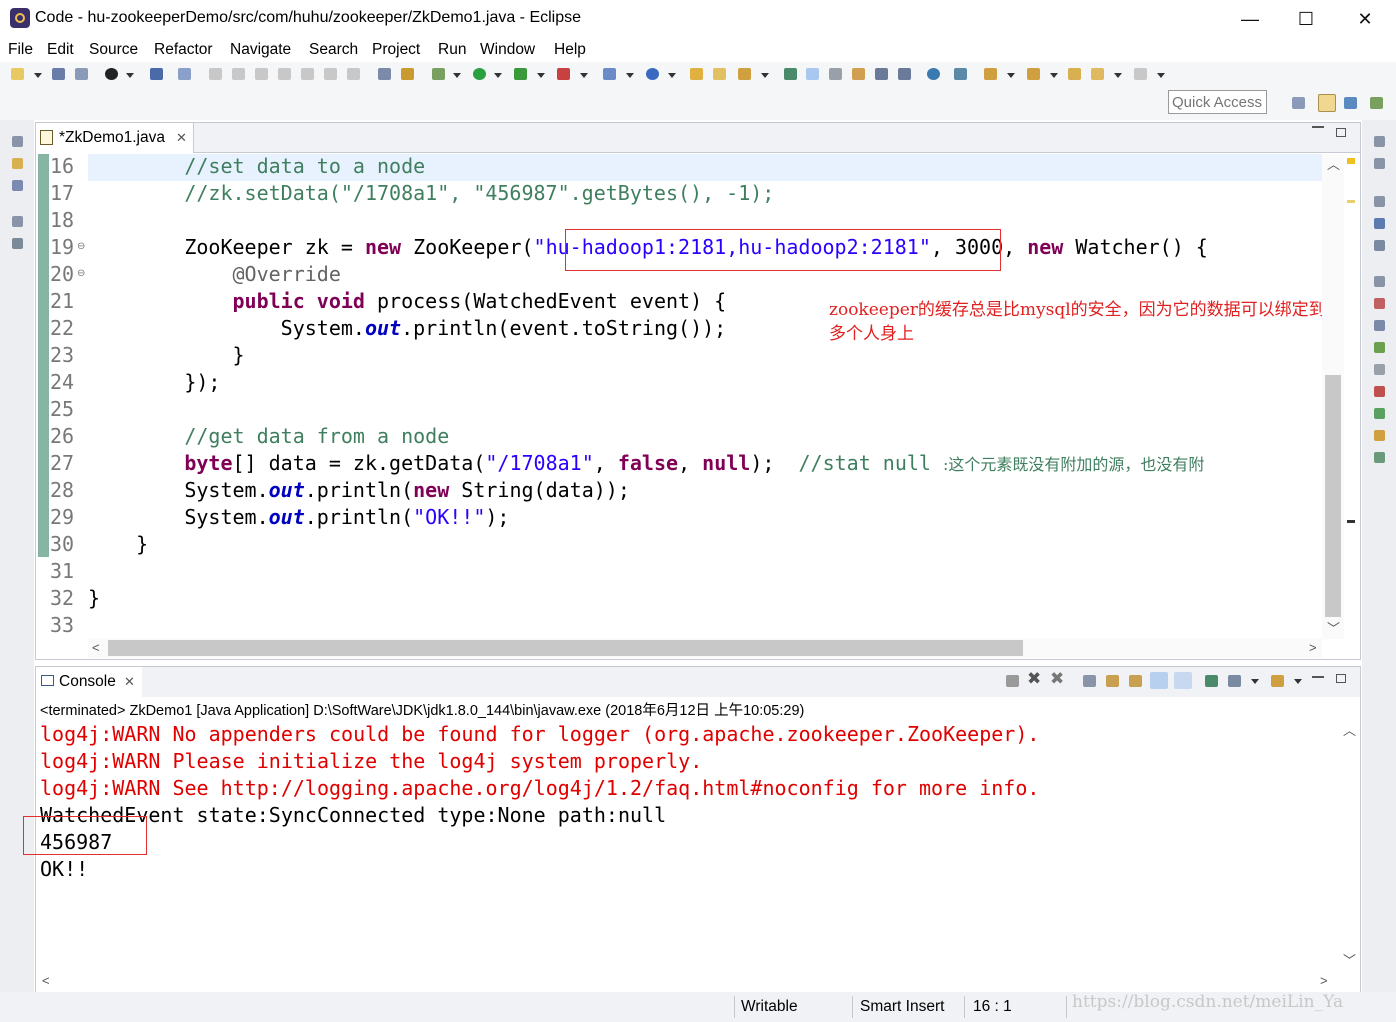  Describe the element at coordinates (359, 490) in the screenshot. I see `code-line-28: System.out.println(new String(data));` at that location.